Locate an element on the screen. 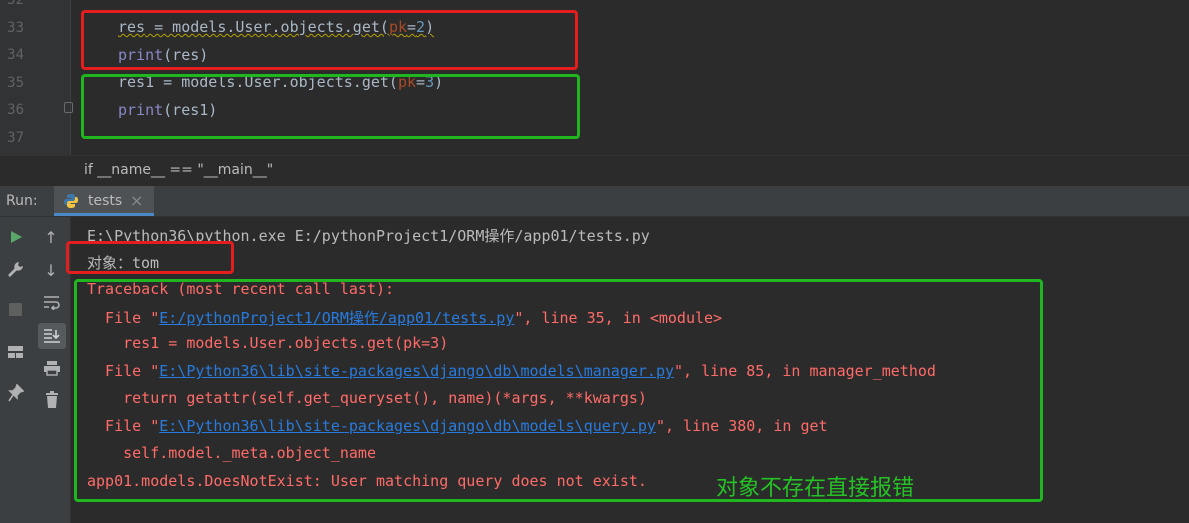 This screenshot has width=1189, height=523. wrench-icon is located at coordinates (16, 270).